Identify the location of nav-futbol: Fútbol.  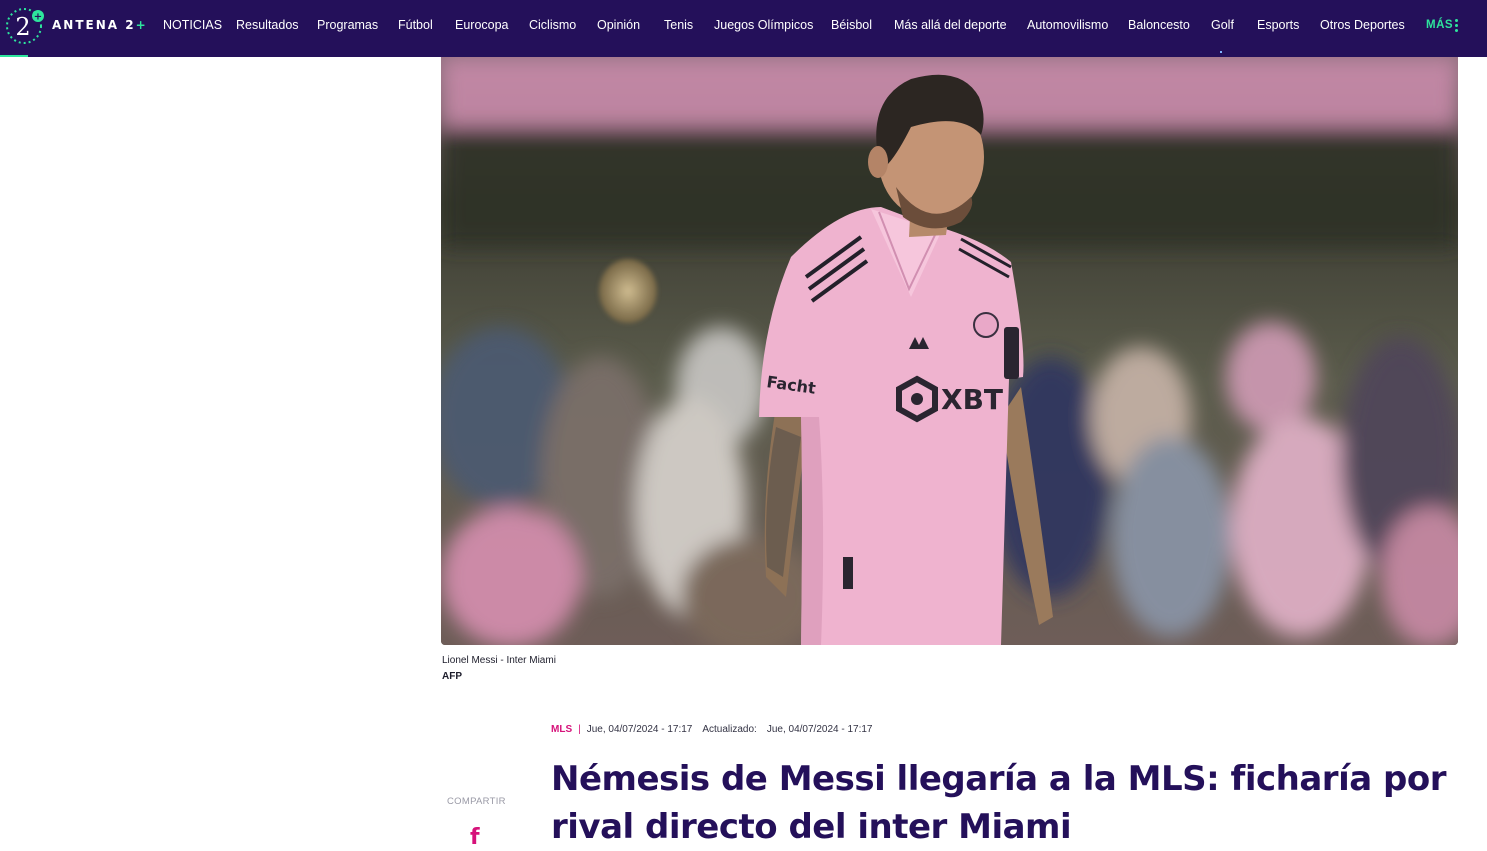
(415, 25).